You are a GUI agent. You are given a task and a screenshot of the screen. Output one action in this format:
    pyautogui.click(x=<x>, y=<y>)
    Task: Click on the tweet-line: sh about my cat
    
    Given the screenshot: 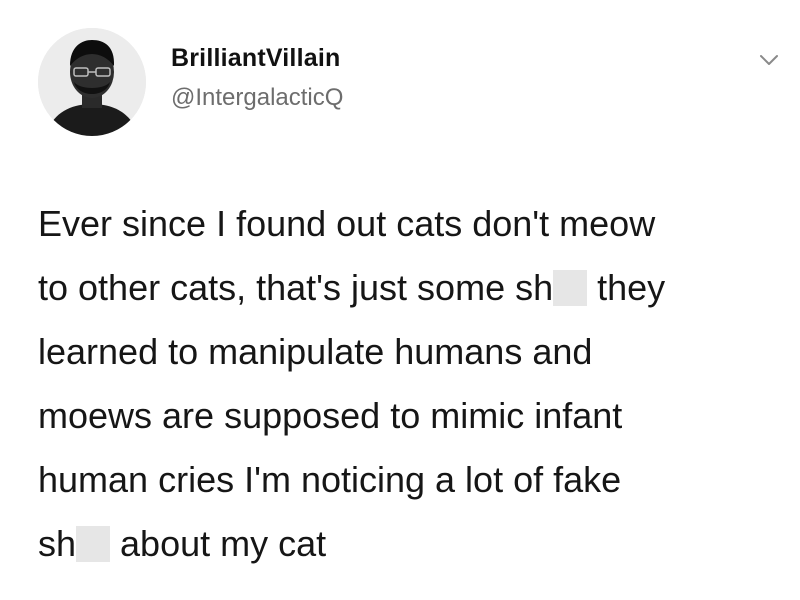 What is the action you would take?
    pyautogui.click(x=182, y=543)
    